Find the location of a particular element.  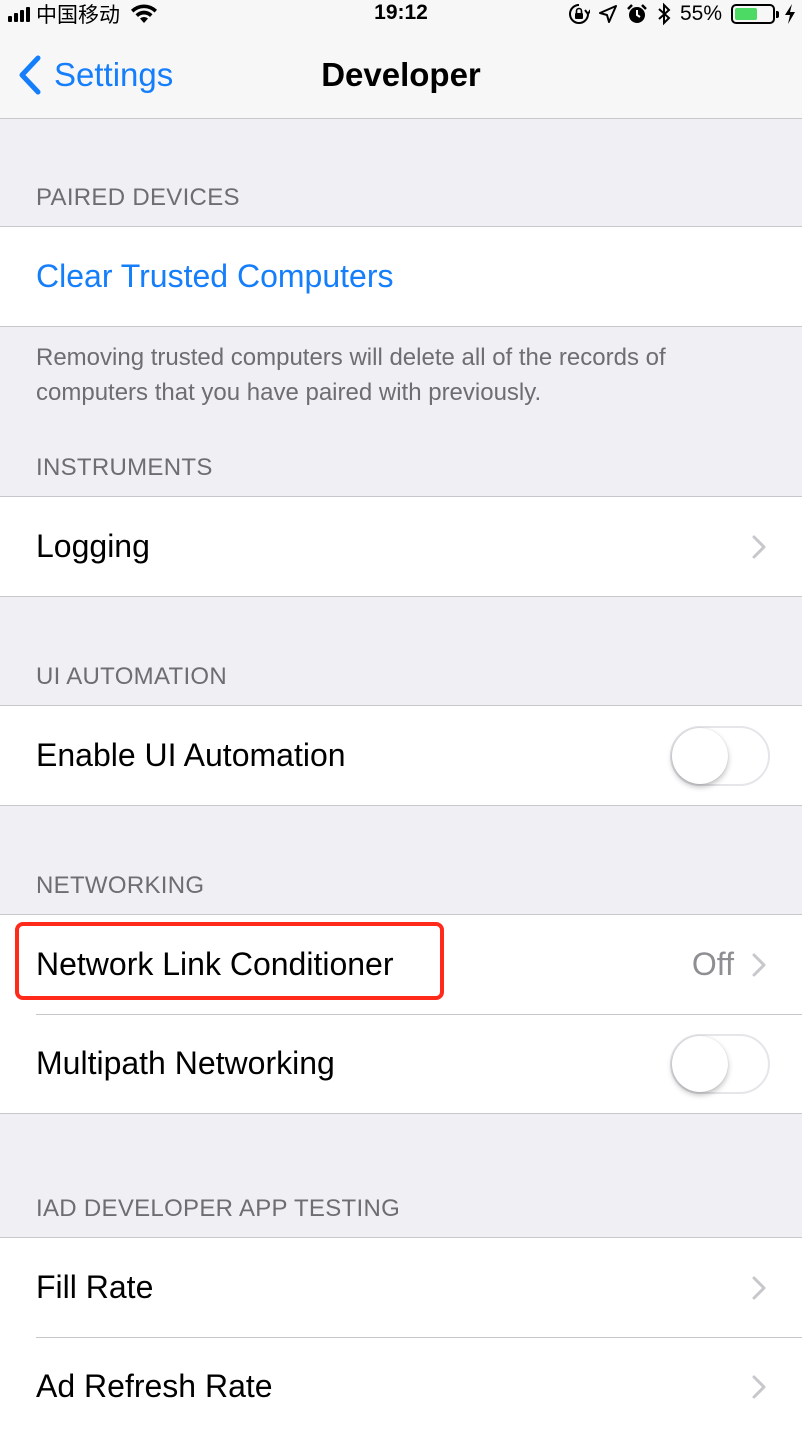

section-header-instruments: INSTRUMENTS is located at coordinates (124, 467).